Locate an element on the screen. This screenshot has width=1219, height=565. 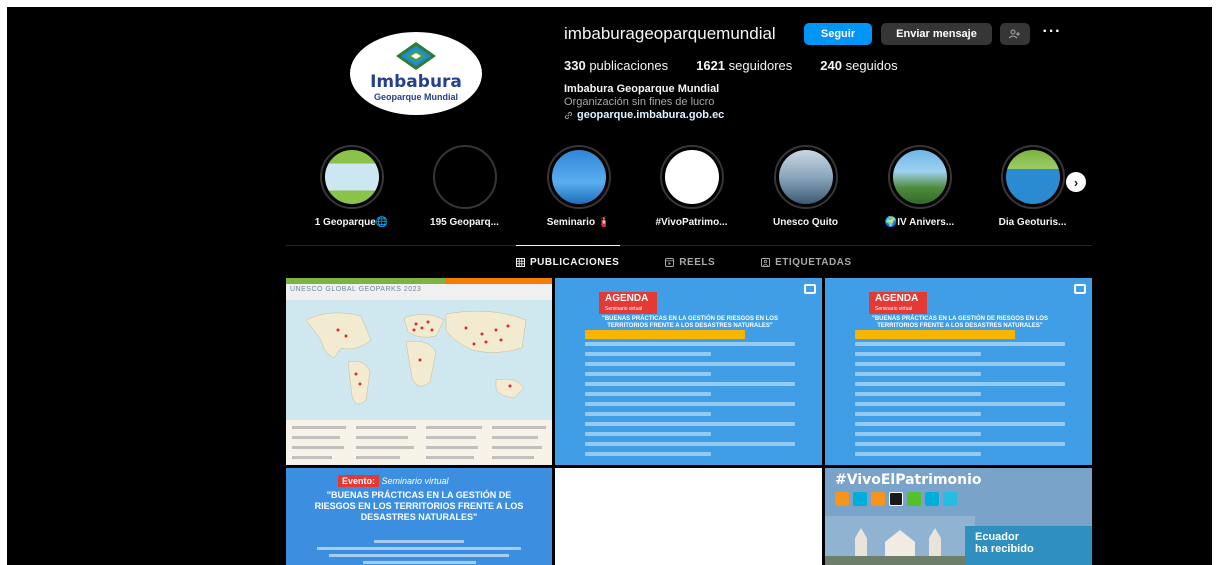
more-options-button: ··· is located at coordinates (1052, 32).